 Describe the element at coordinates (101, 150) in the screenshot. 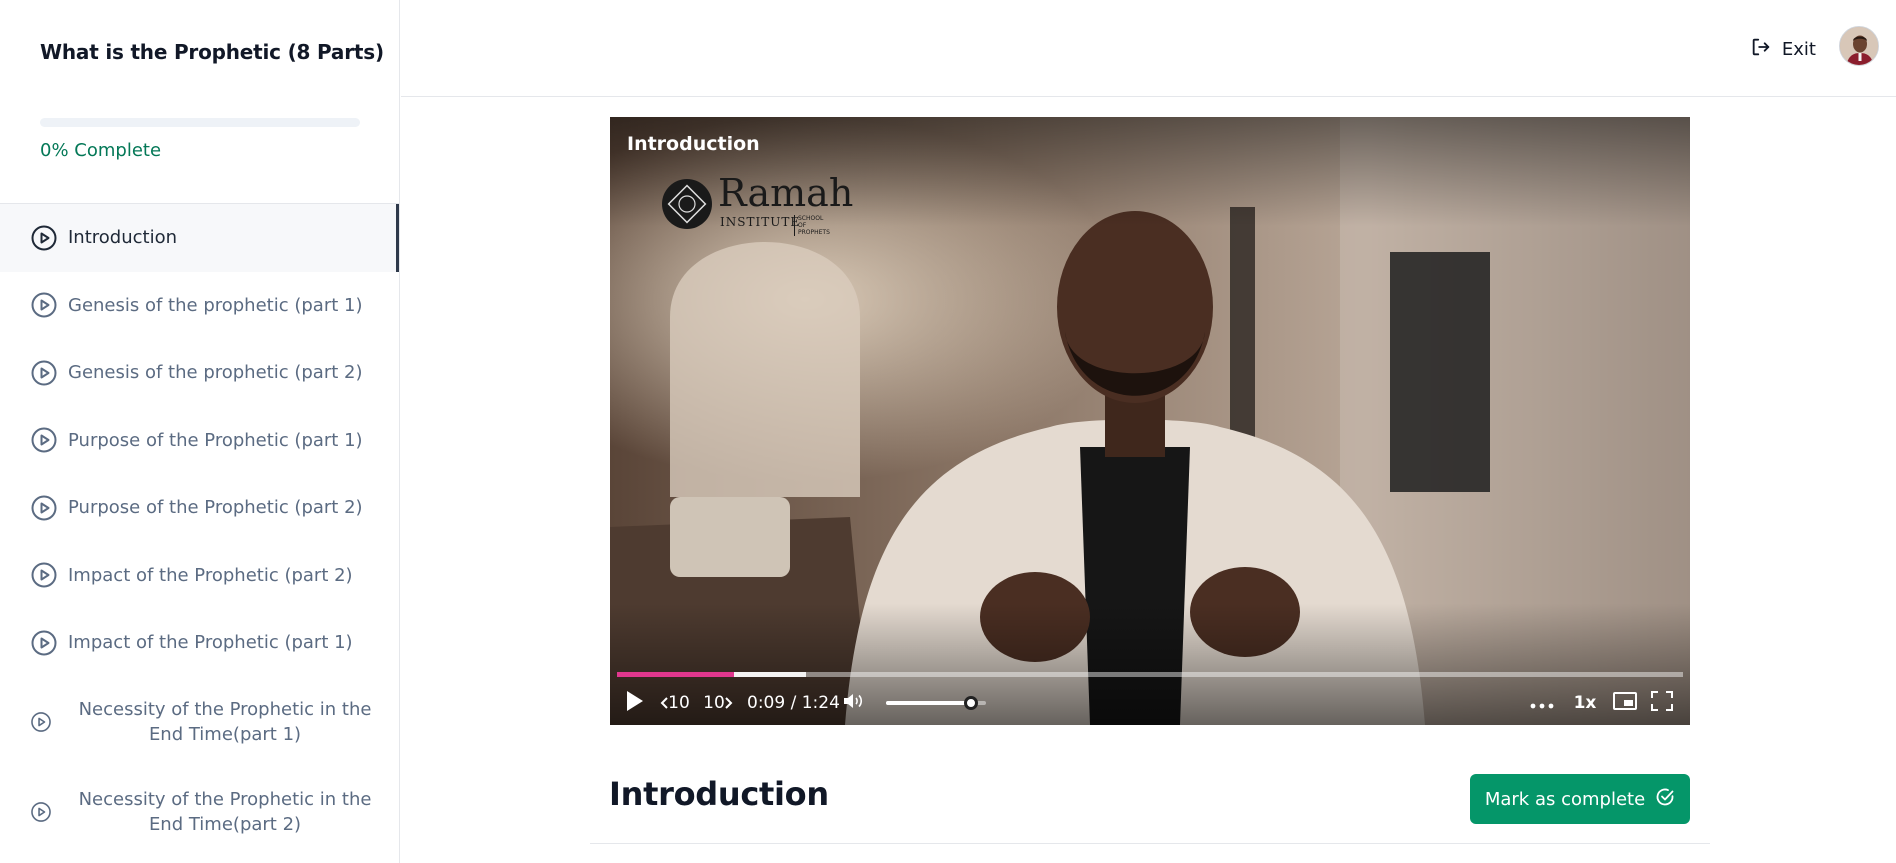

I see `course-progress-label: 0% Complete` at that location.